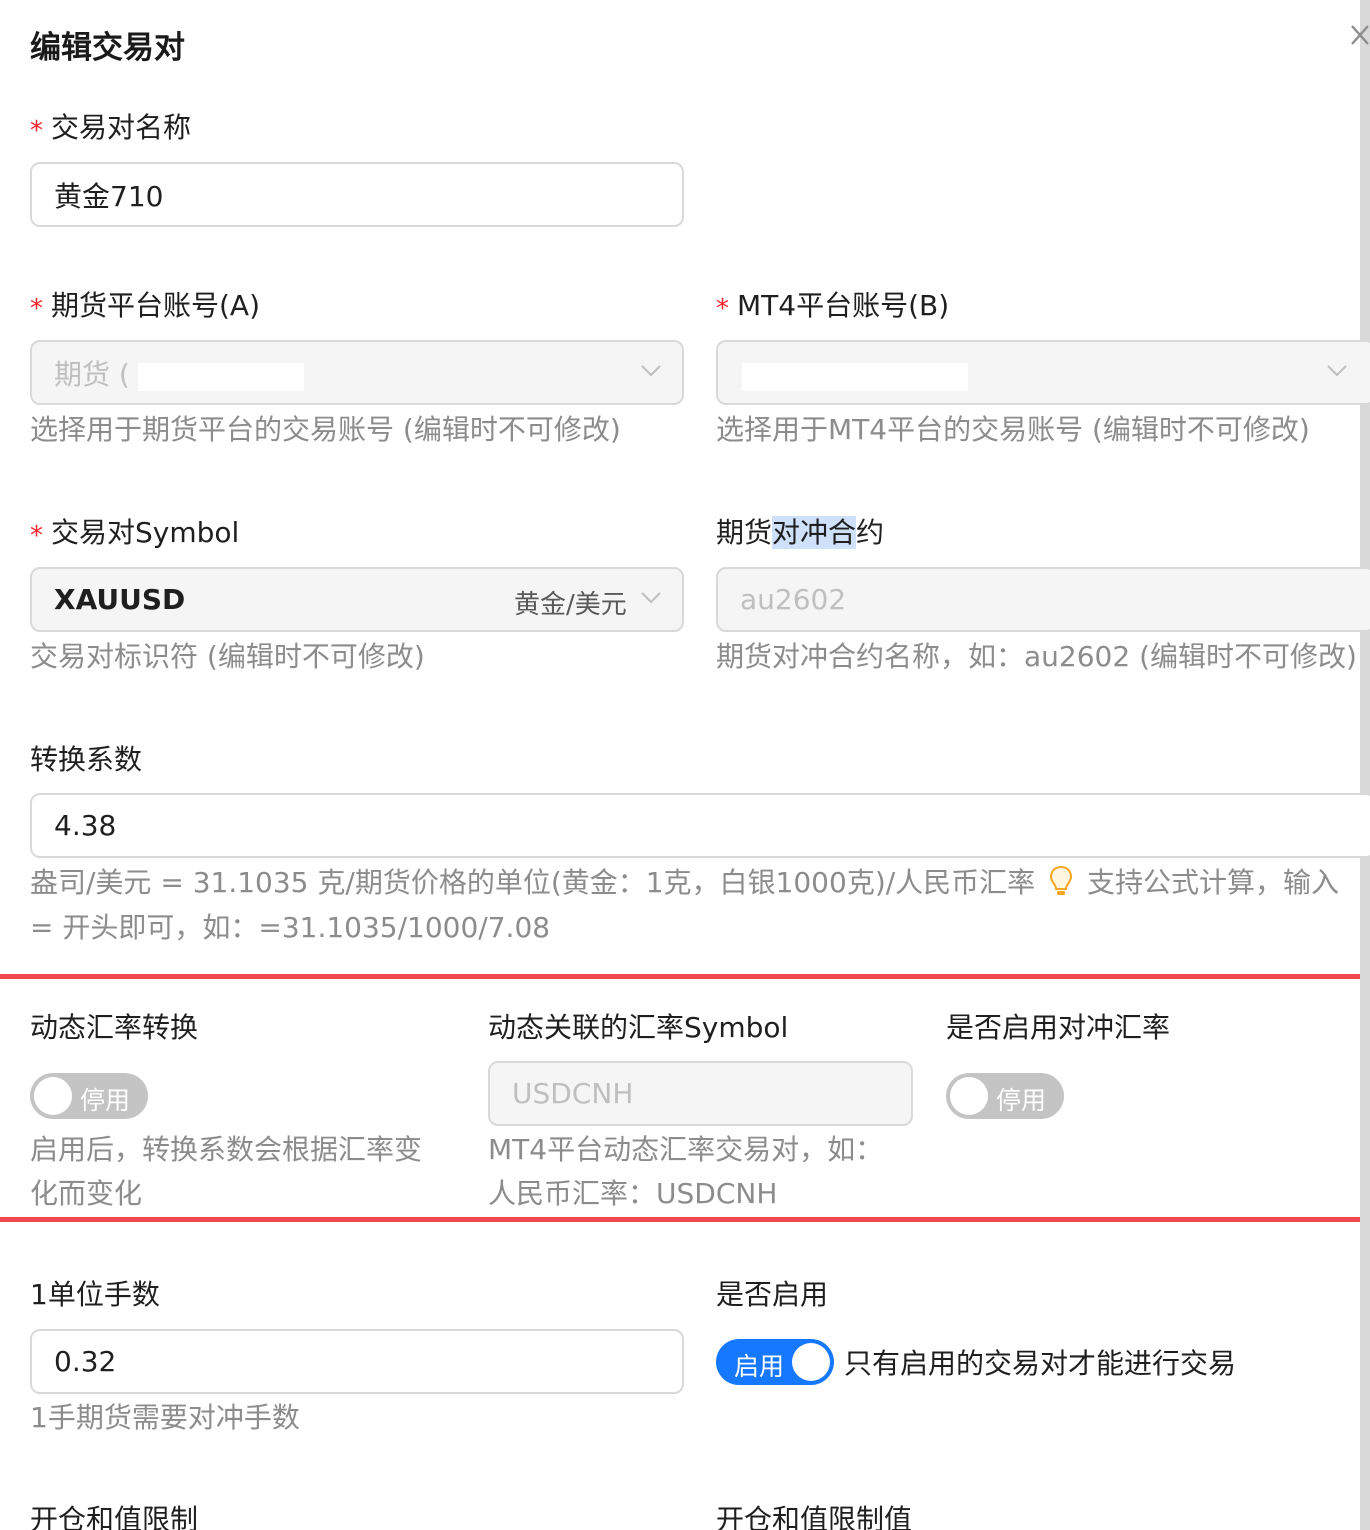  Describe the element at coordinates (114, 1027) in the screenshot. I see `dynamic-rate-label: 动态汇率转换` at that location.